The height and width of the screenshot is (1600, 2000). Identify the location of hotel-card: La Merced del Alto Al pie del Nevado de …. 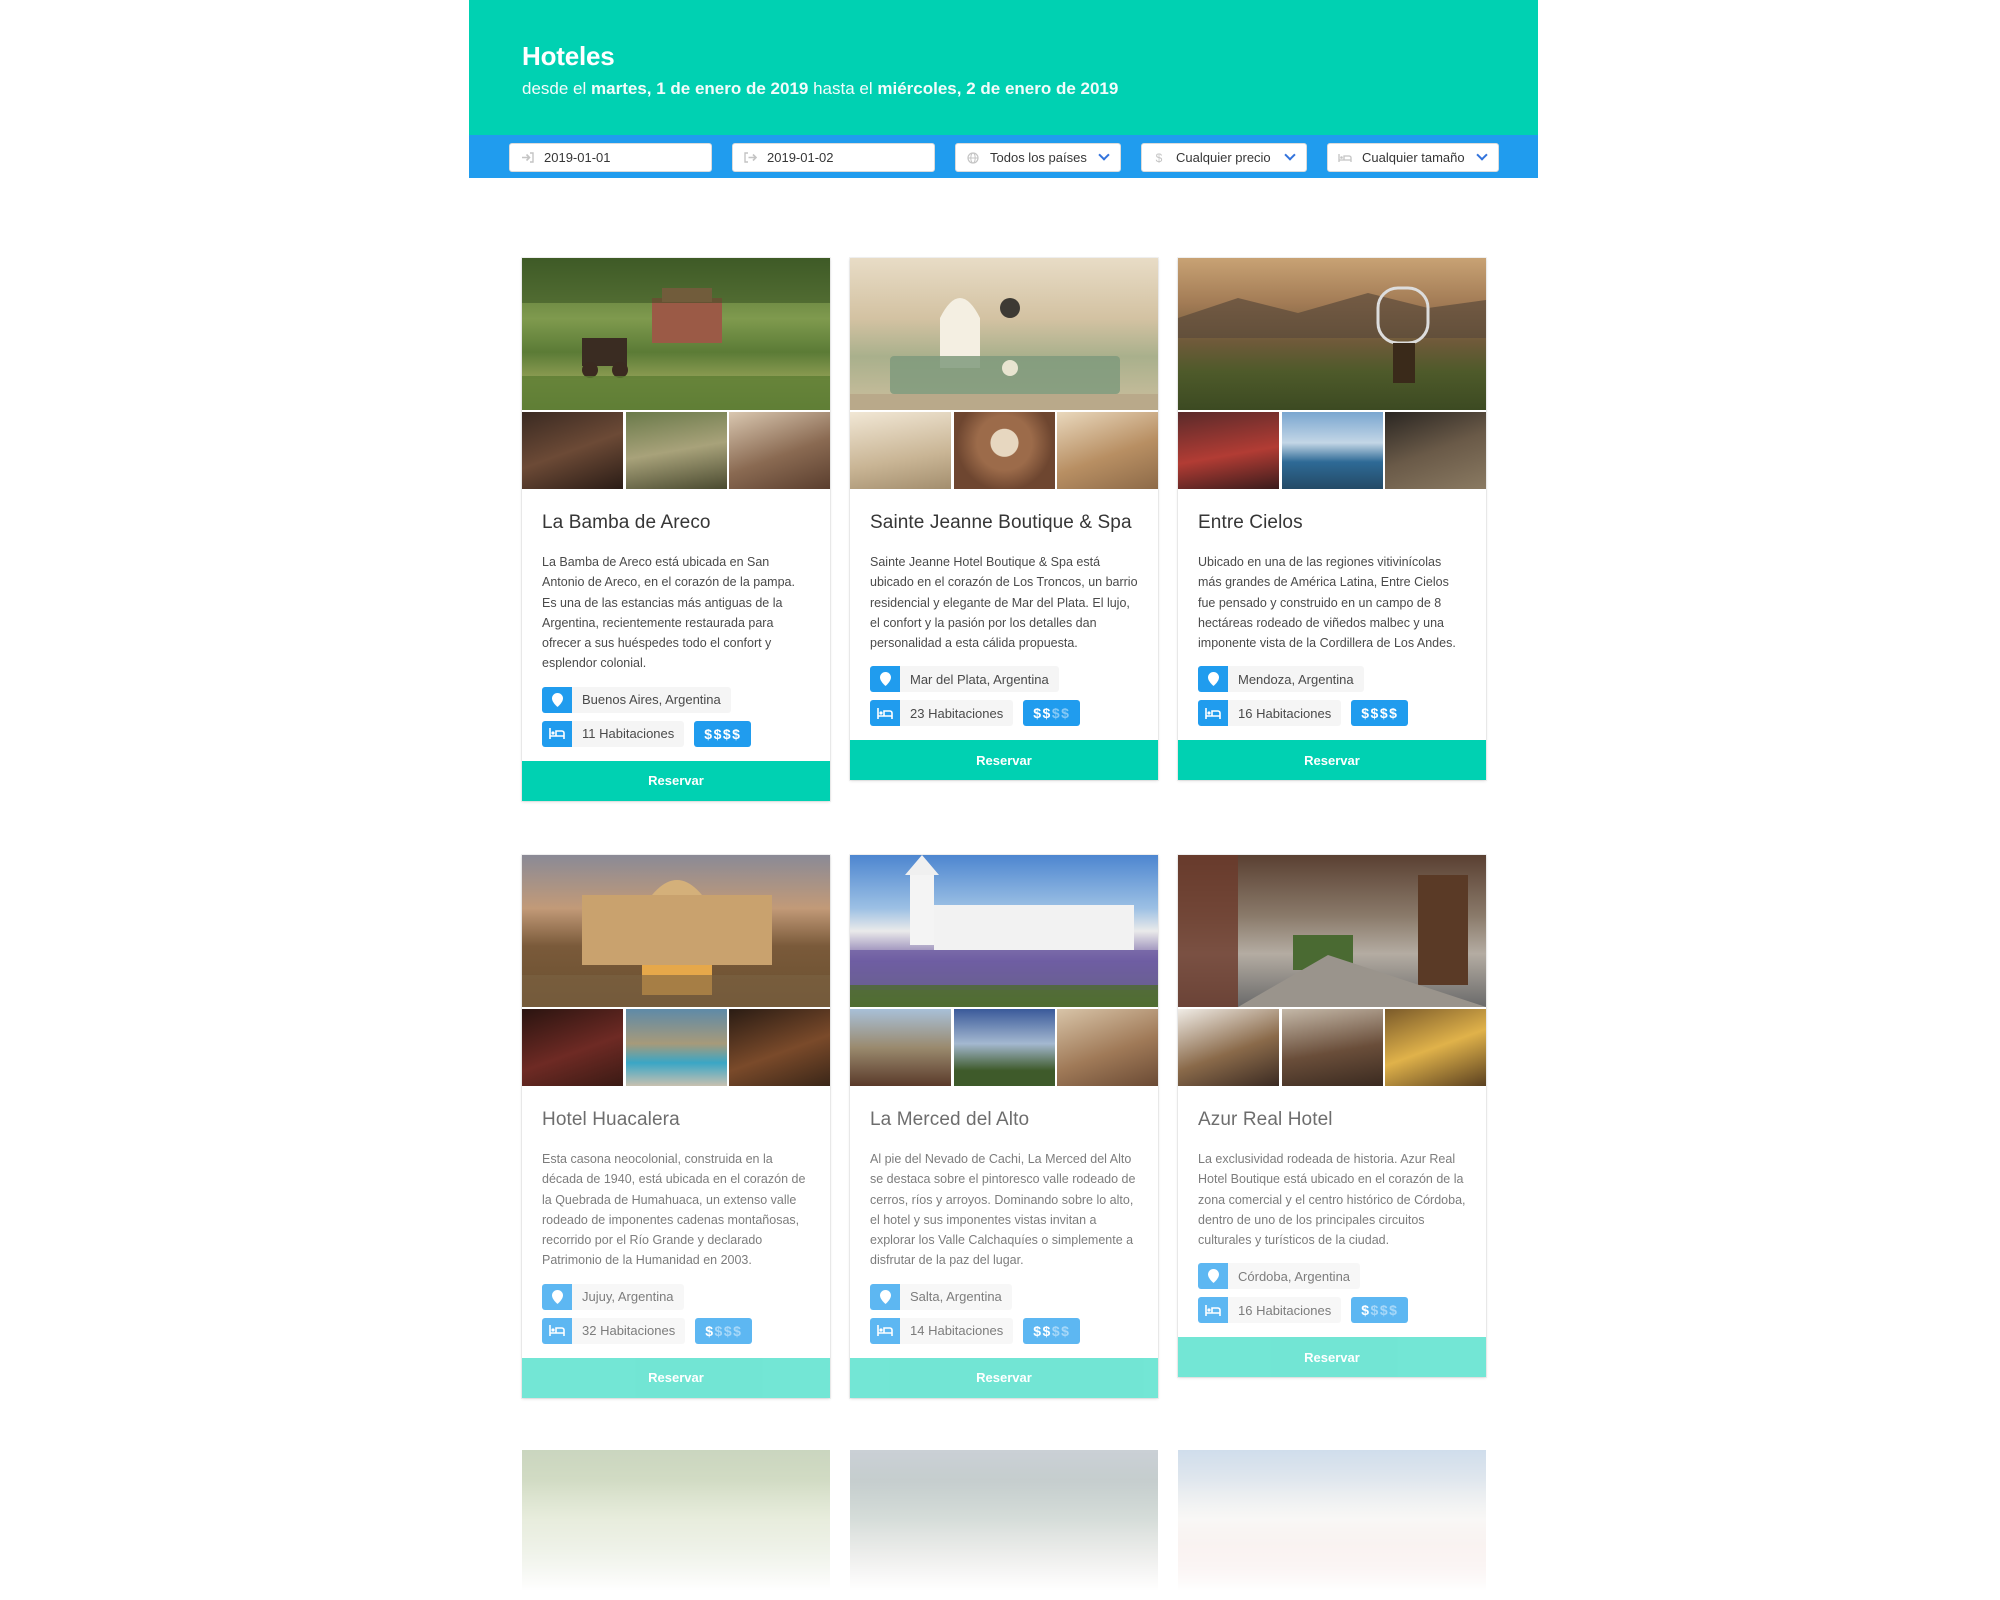
(1004, 1126).